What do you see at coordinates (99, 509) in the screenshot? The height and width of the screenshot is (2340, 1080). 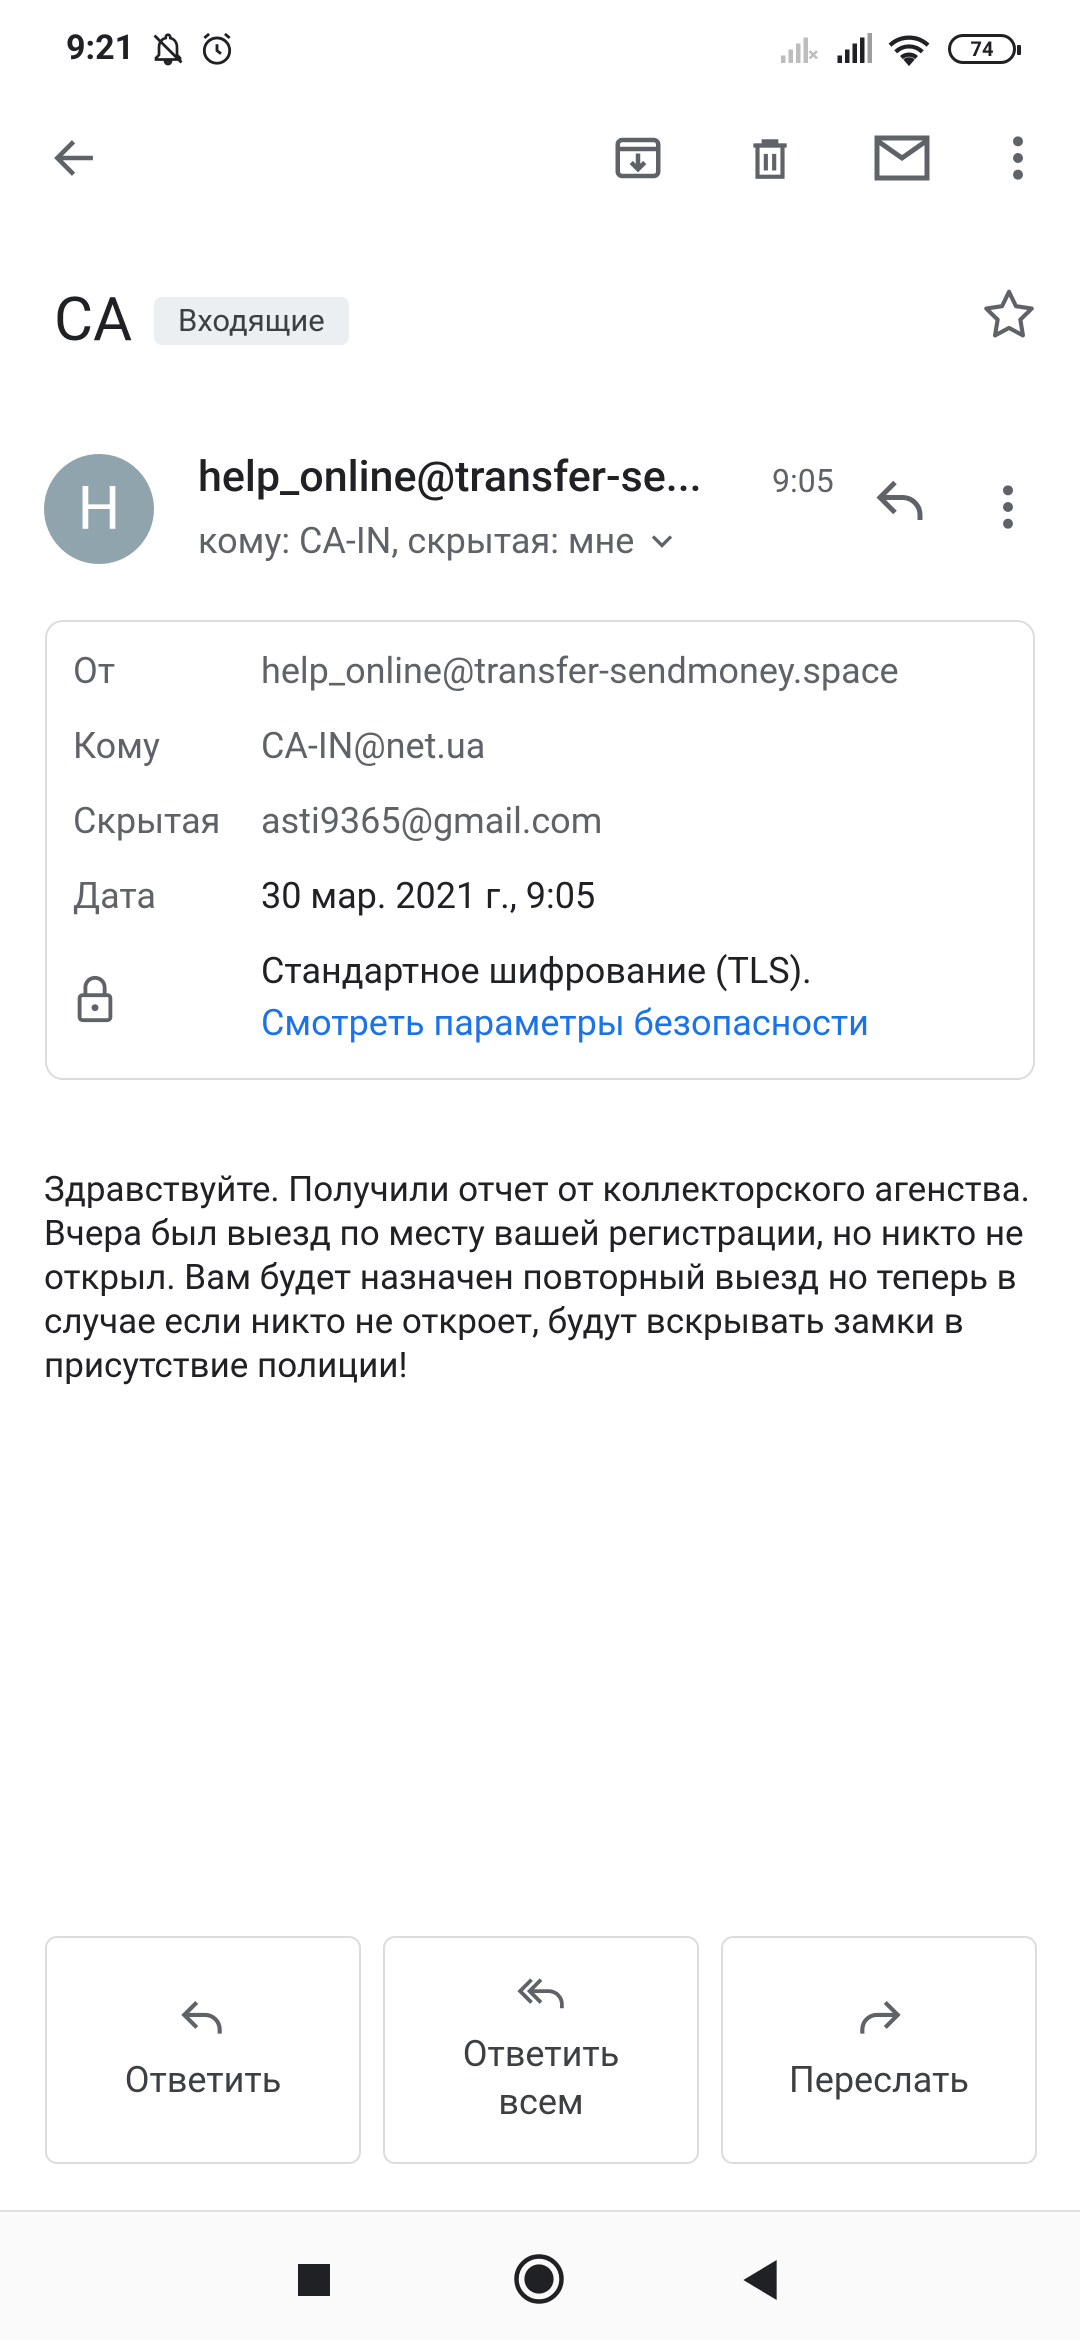 I see `sender-avatar: H` at bounding box center [99, 509].